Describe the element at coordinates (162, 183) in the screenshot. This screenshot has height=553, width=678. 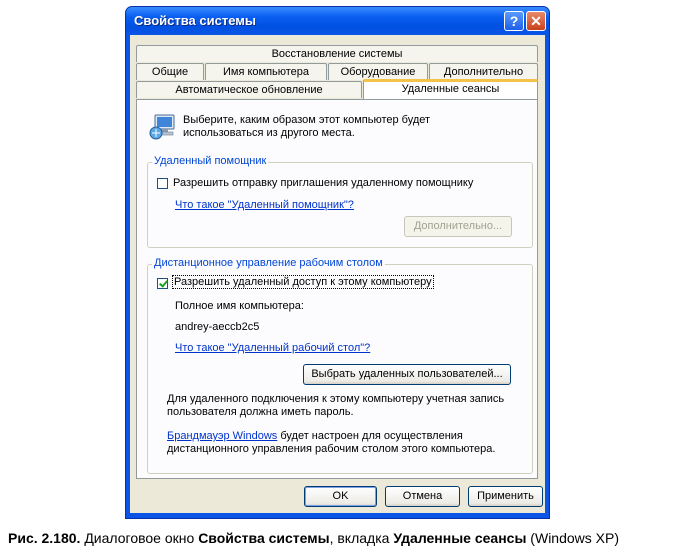
I see `remote-assistance-checkbox` at that location.